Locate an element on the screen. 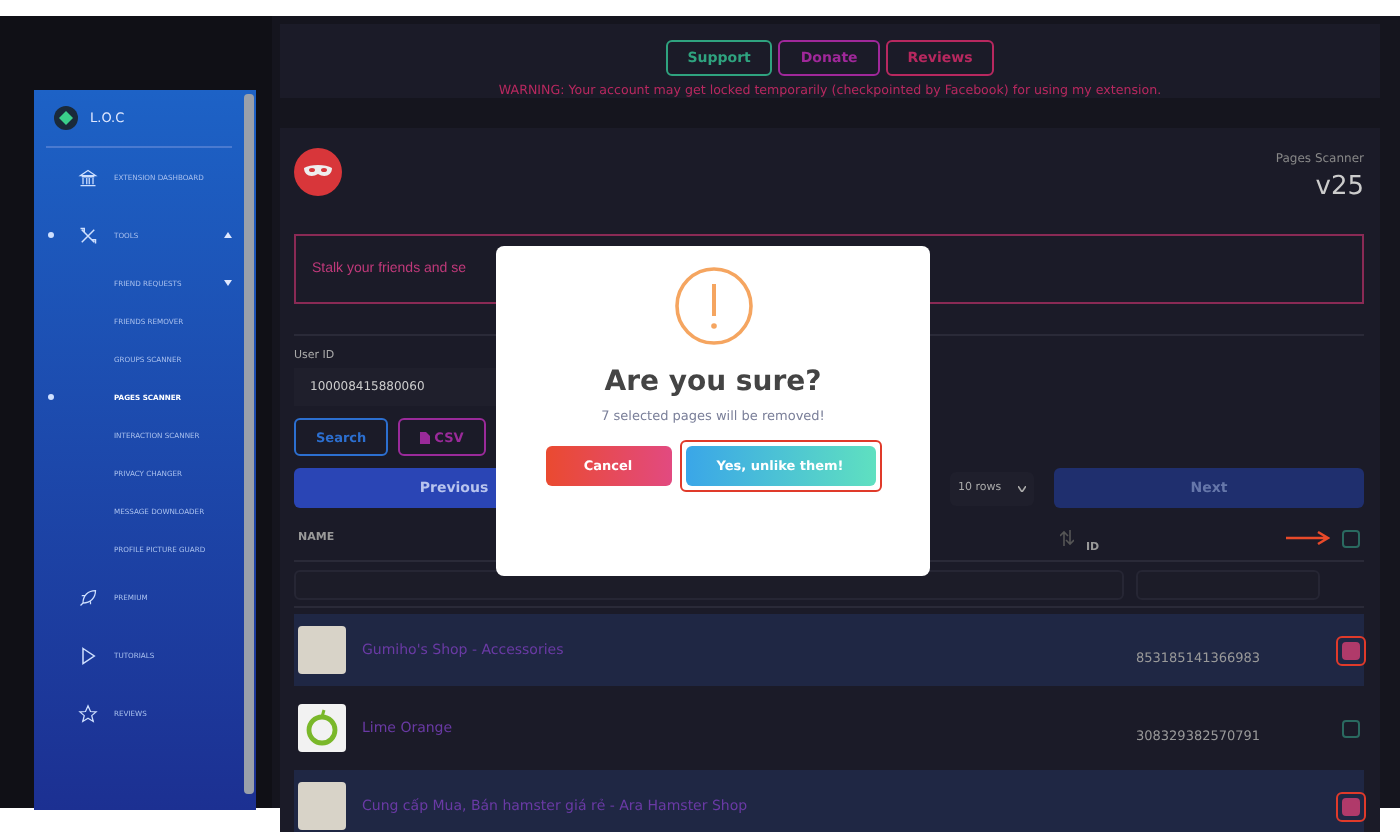  arrow-annotation is located at coordinates (1308, 538).